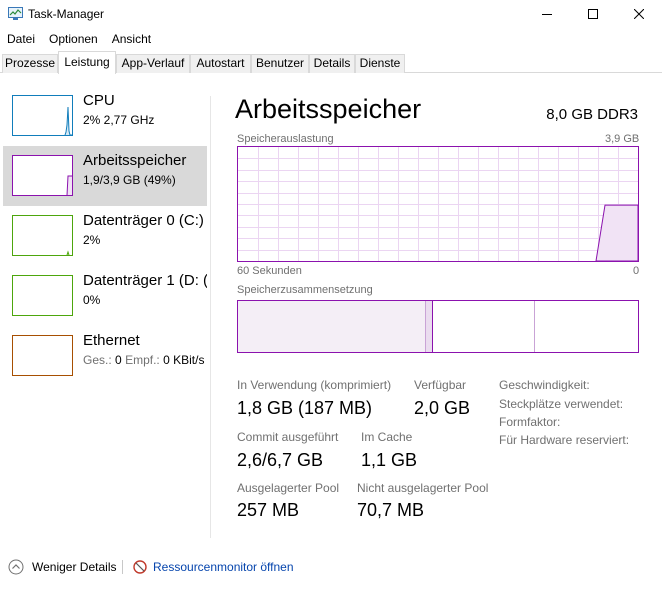 The image size is (662, 589). Describe the element at coordinates (328, 109) in the screenshot. I see `page-title: Arbeitsspeicher` at that location.